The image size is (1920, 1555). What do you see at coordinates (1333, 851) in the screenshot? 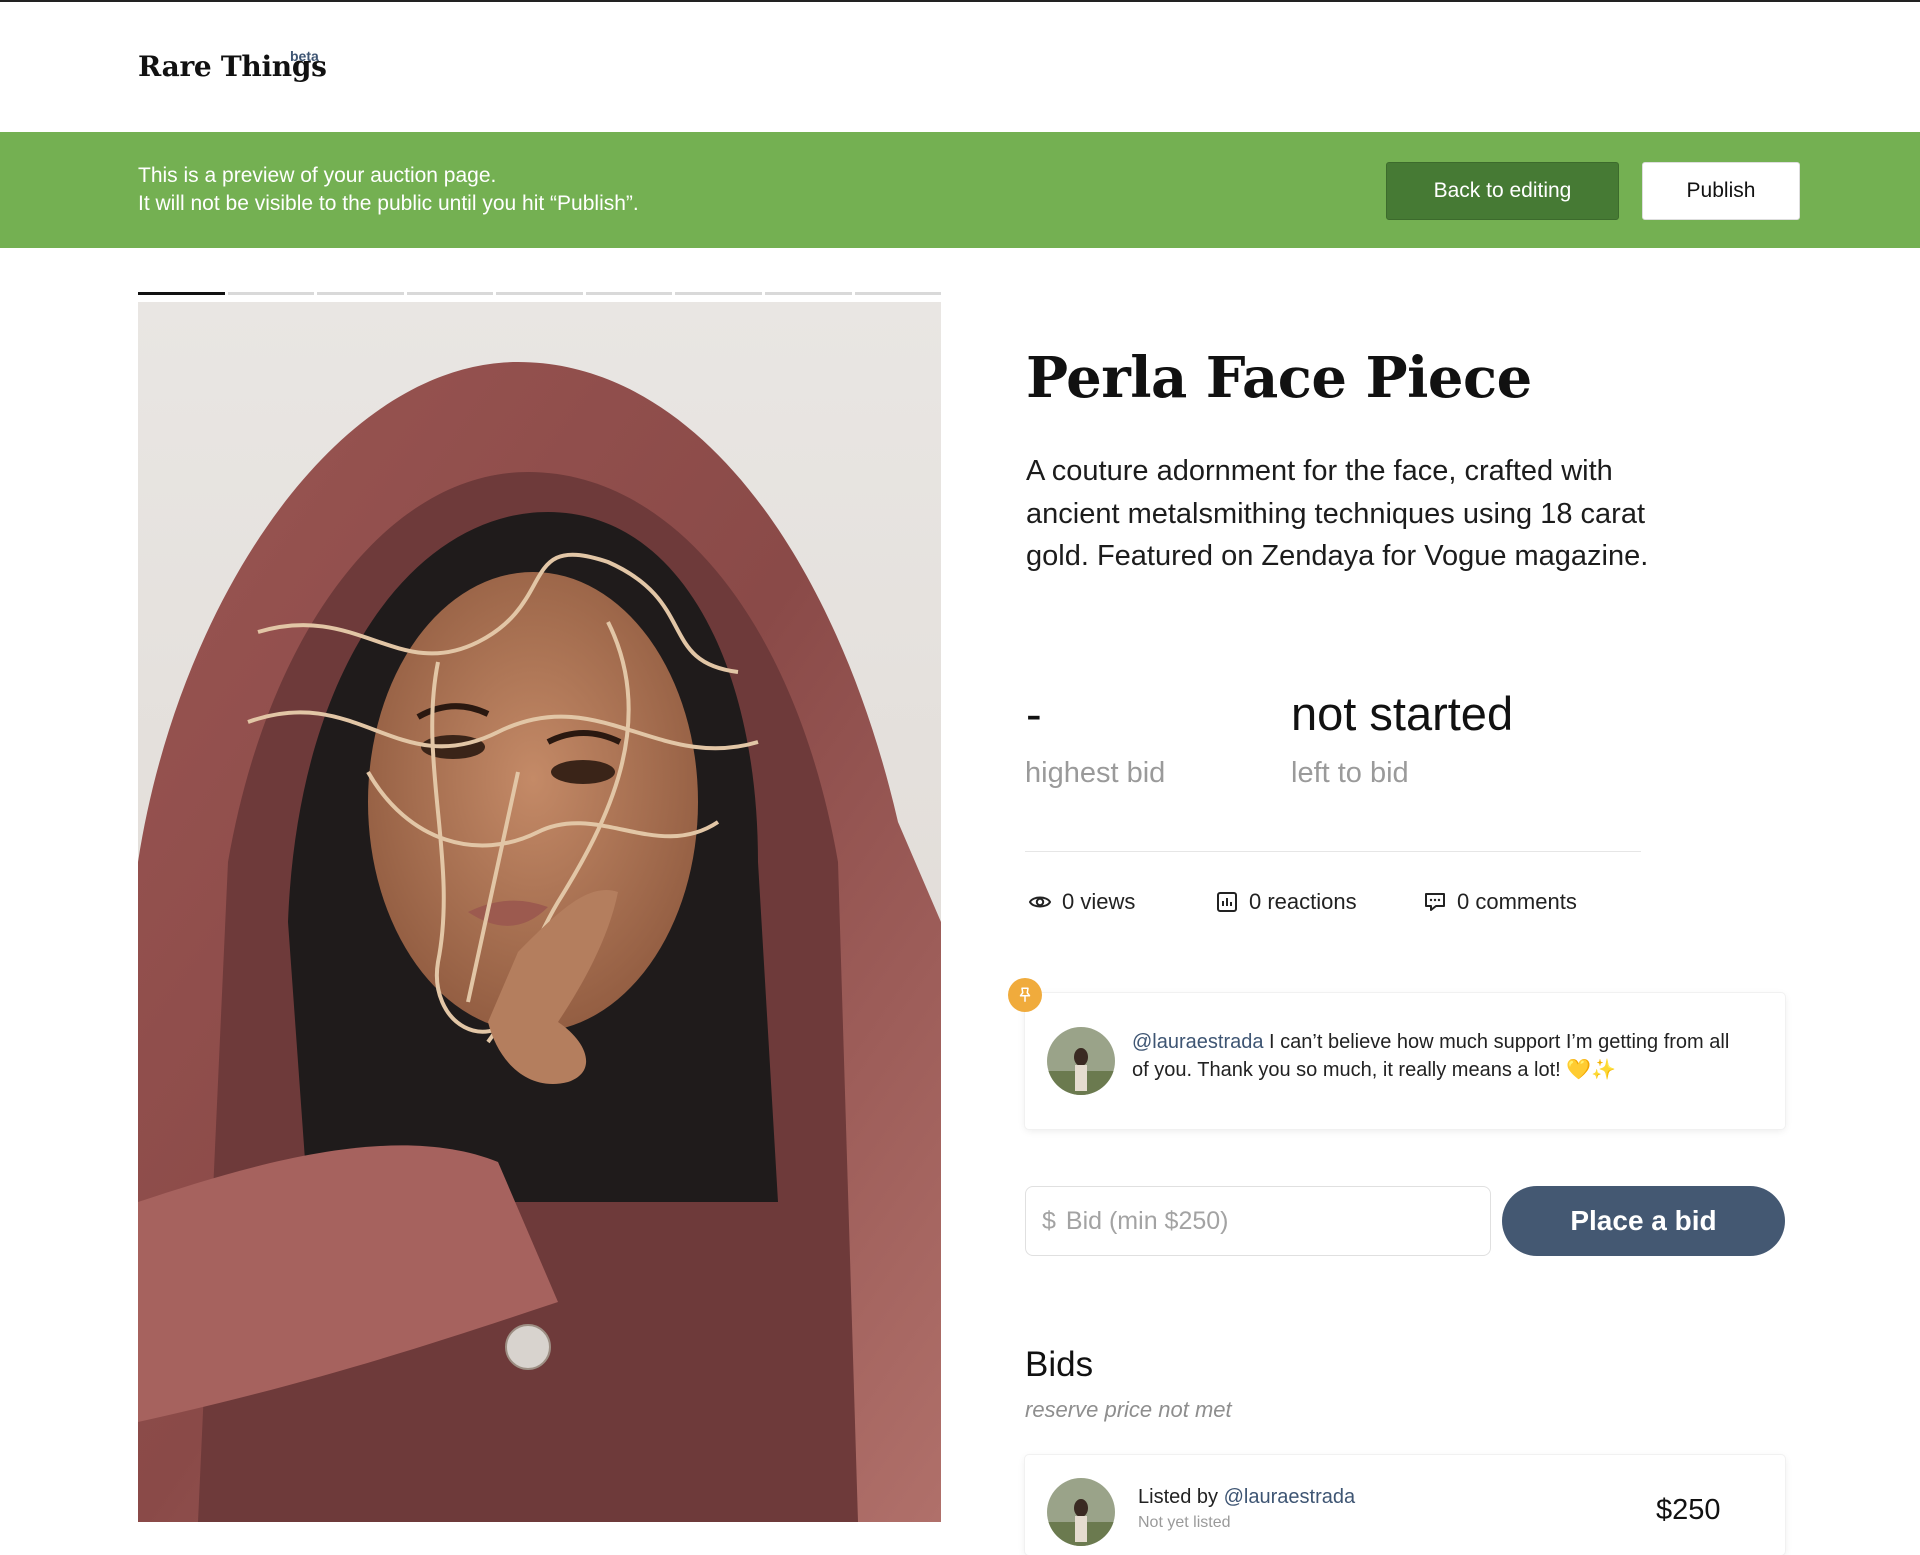
I see `stats-divider` at bounding box center [1333, 851].